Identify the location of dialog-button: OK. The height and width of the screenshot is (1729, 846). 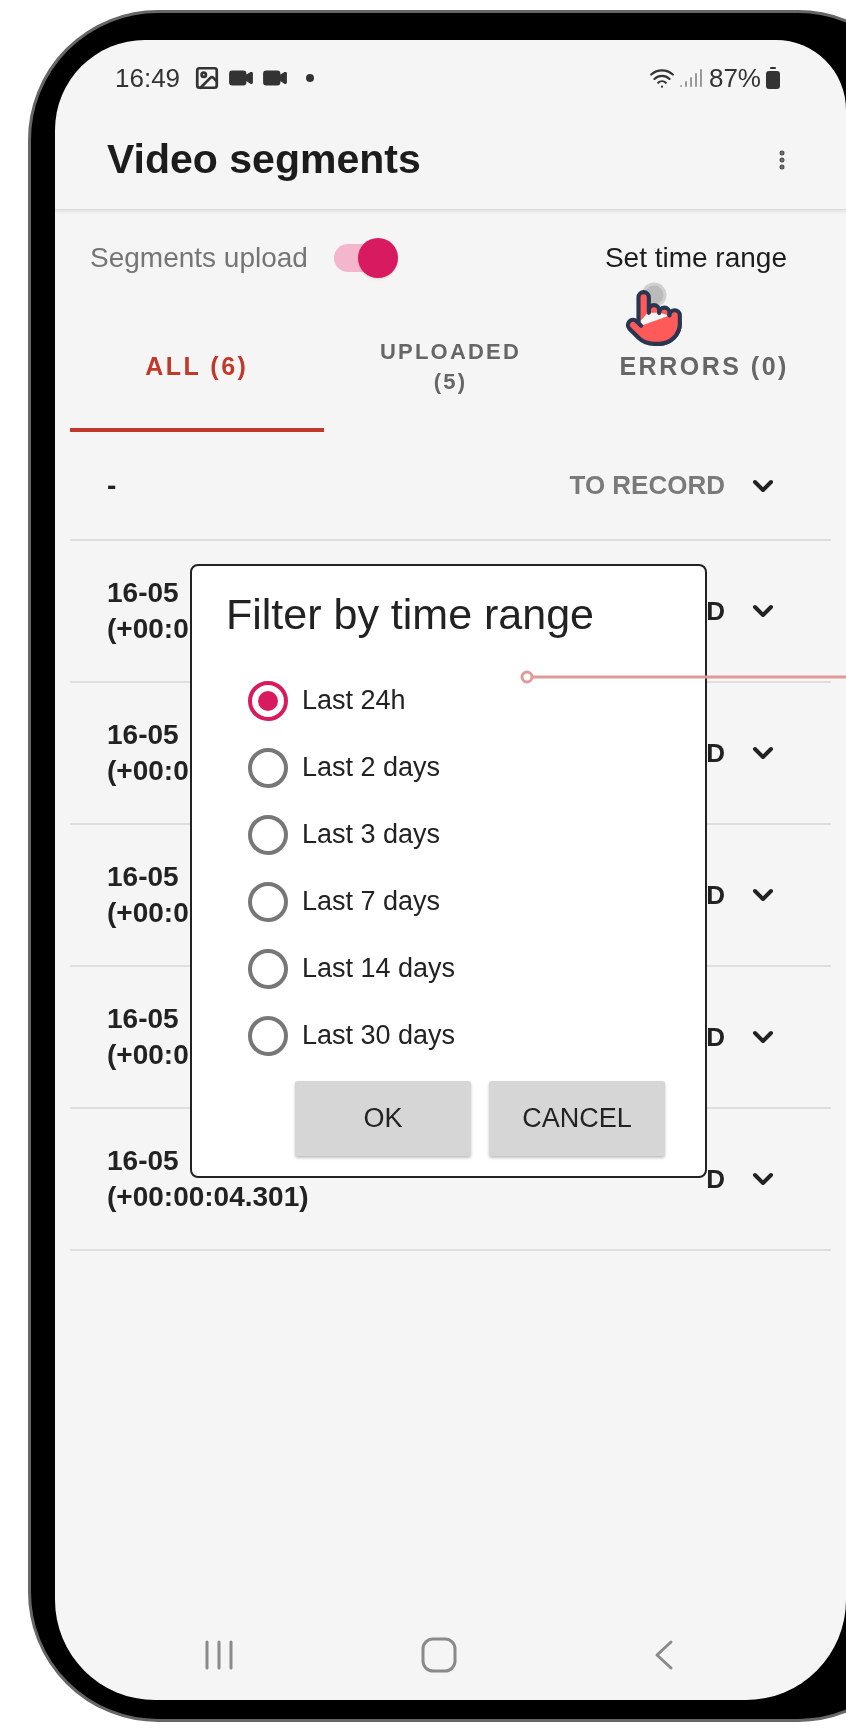
(383, 1118).